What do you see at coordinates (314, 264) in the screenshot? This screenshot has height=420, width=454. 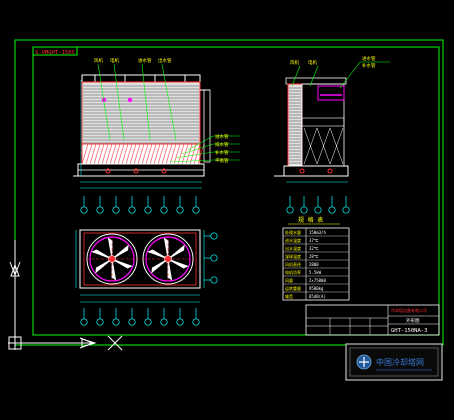 I see `spec-row-value: 2800` at bounding box center [314, 264].